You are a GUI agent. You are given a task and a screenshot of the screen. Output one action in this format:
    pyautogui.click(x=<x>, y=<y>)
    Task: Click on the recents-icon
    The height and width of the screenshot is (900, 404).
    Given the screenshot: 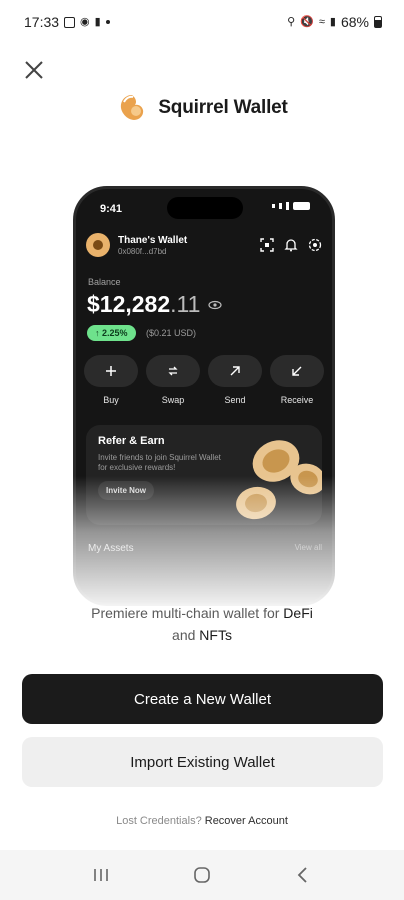 What is the action you would take?
    pyautogui.click(x=100, y=875)
    